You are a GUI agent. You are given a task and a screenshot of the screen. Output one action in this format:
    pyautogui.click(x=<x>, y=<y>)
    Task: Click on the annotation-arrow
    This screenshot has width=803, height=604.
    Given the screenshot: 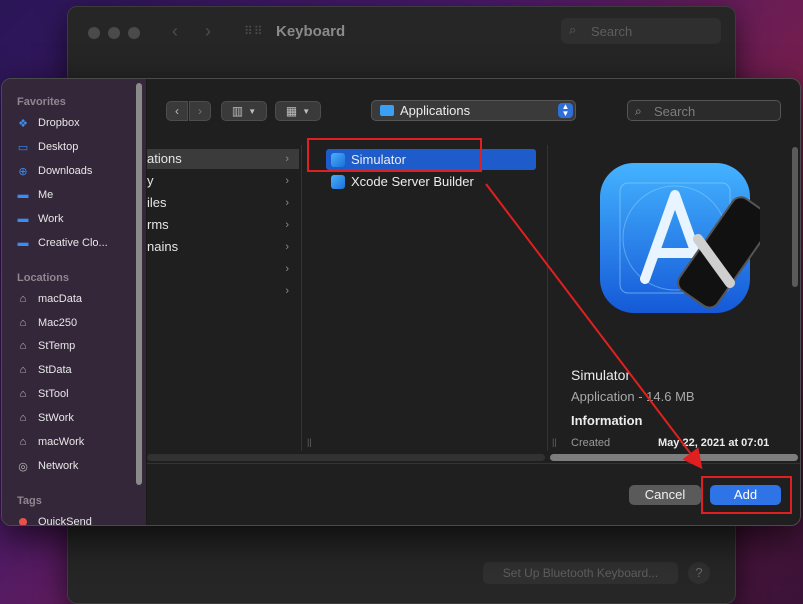 What is the action you would take?
    pyautogui.click(x=594, y=326)
    